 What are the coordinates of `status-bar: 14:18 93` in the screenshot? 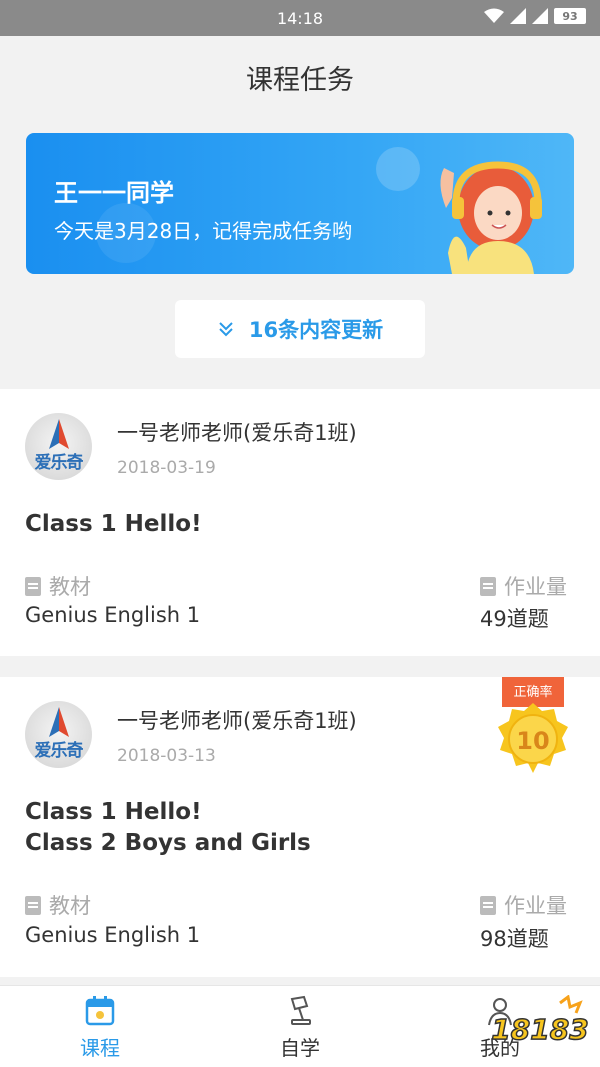 It's located at (300, 18).